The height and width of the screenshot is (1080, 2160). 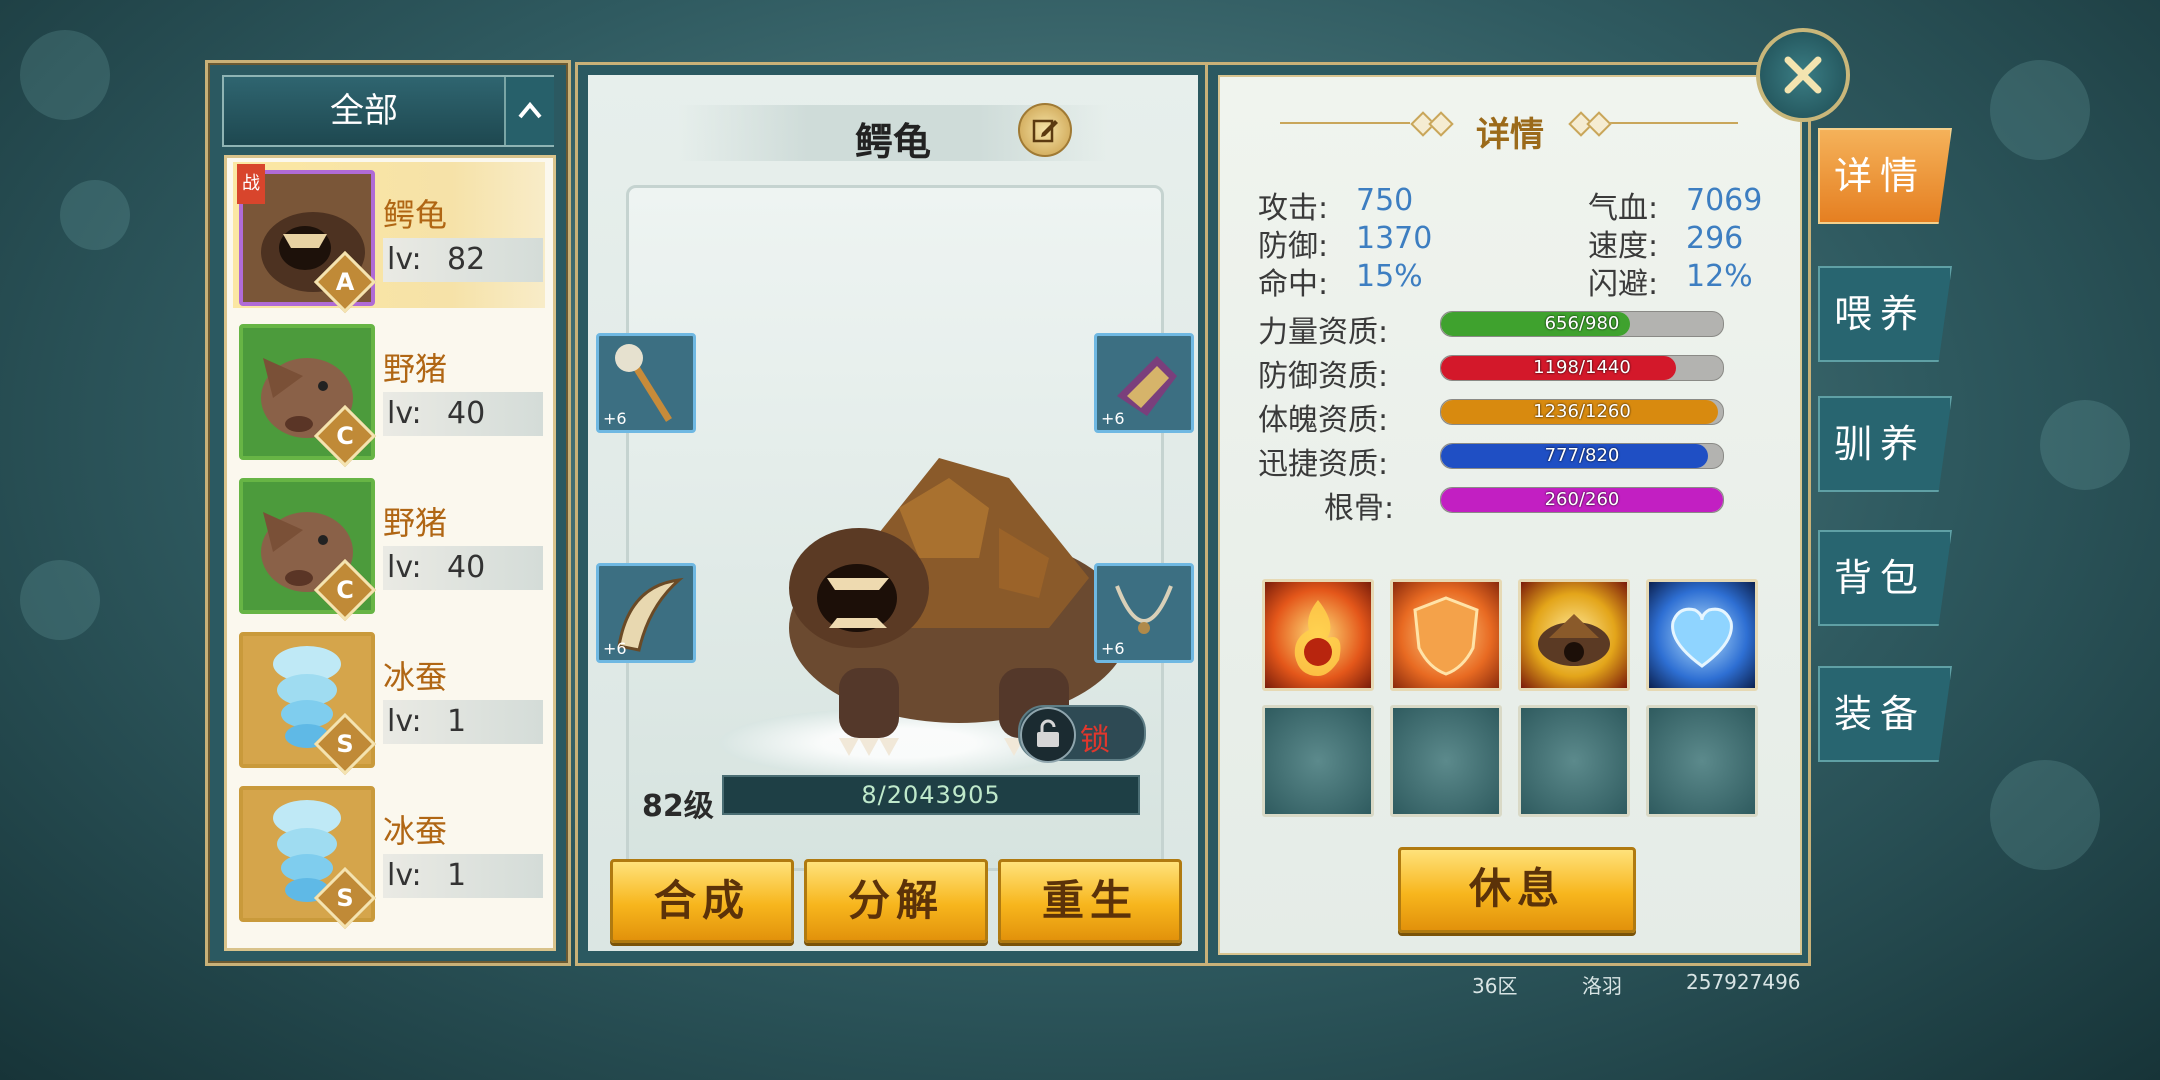 I want to click on equip-slot-necklace: +6, so click(x=1144, y=613).